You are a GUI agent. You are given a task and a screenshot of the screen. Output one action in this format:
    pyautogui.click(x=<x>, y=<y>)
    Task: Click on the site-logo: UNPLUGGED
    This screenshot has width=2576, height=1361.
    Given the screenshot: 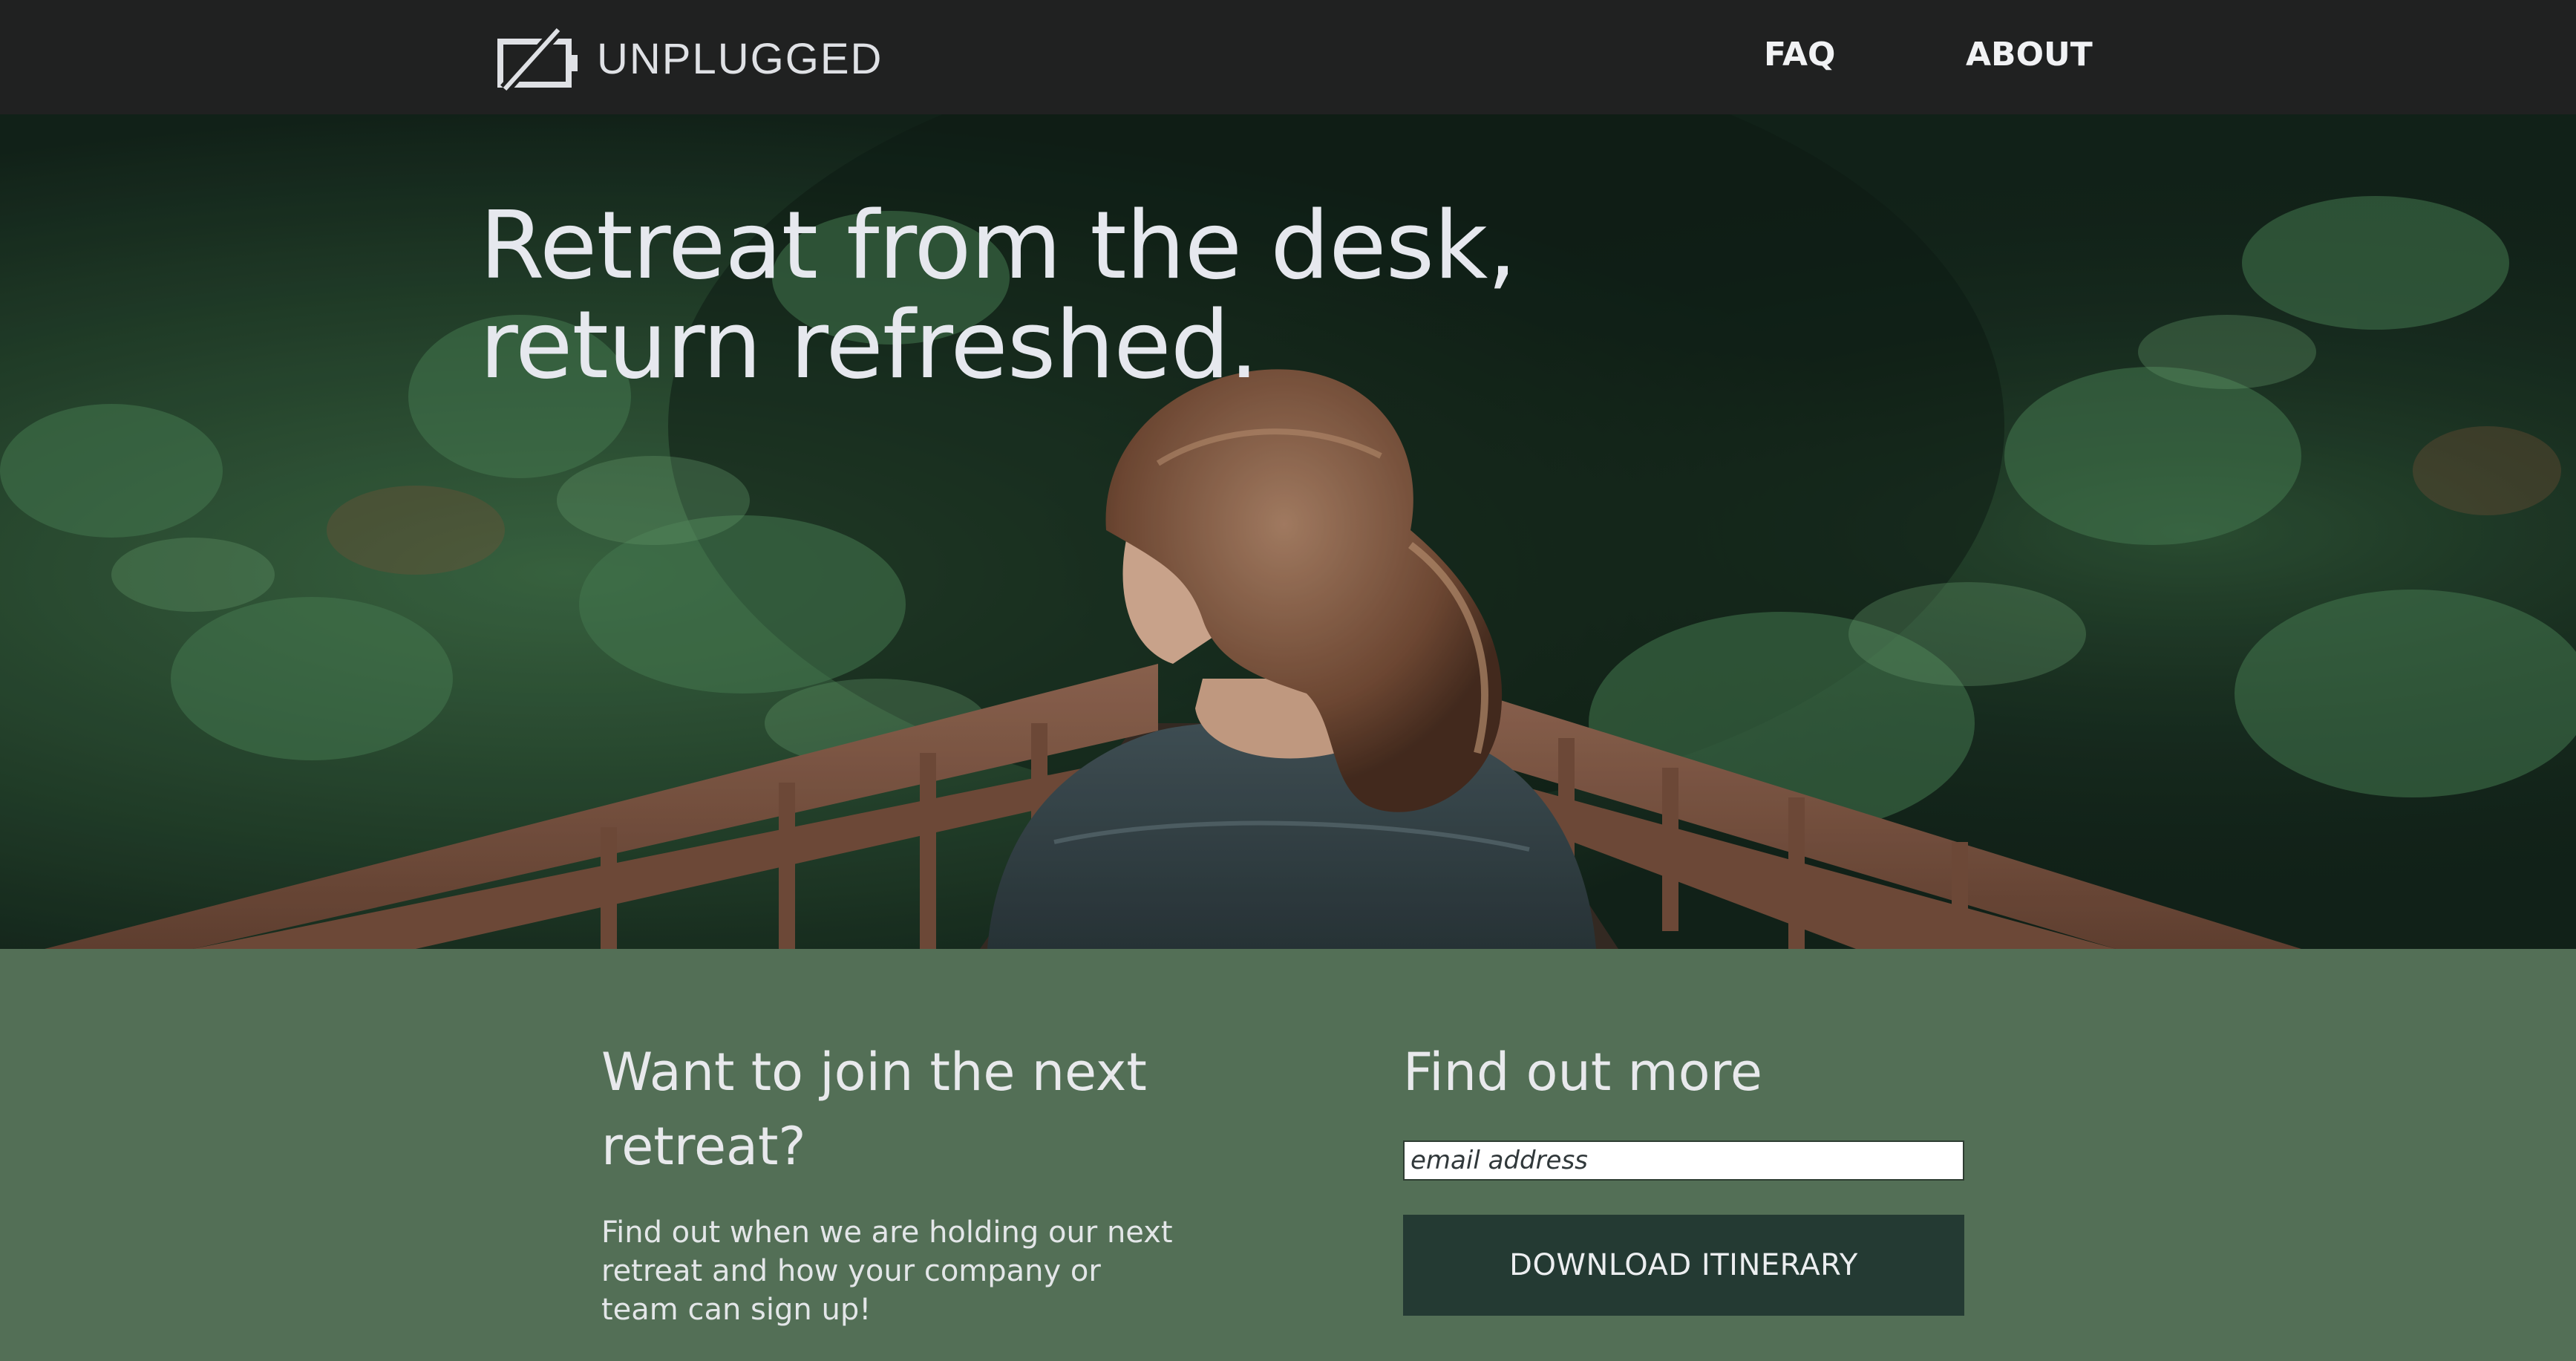 What is the action you would take?
    pyautogui.click(x=690, y=59)
    